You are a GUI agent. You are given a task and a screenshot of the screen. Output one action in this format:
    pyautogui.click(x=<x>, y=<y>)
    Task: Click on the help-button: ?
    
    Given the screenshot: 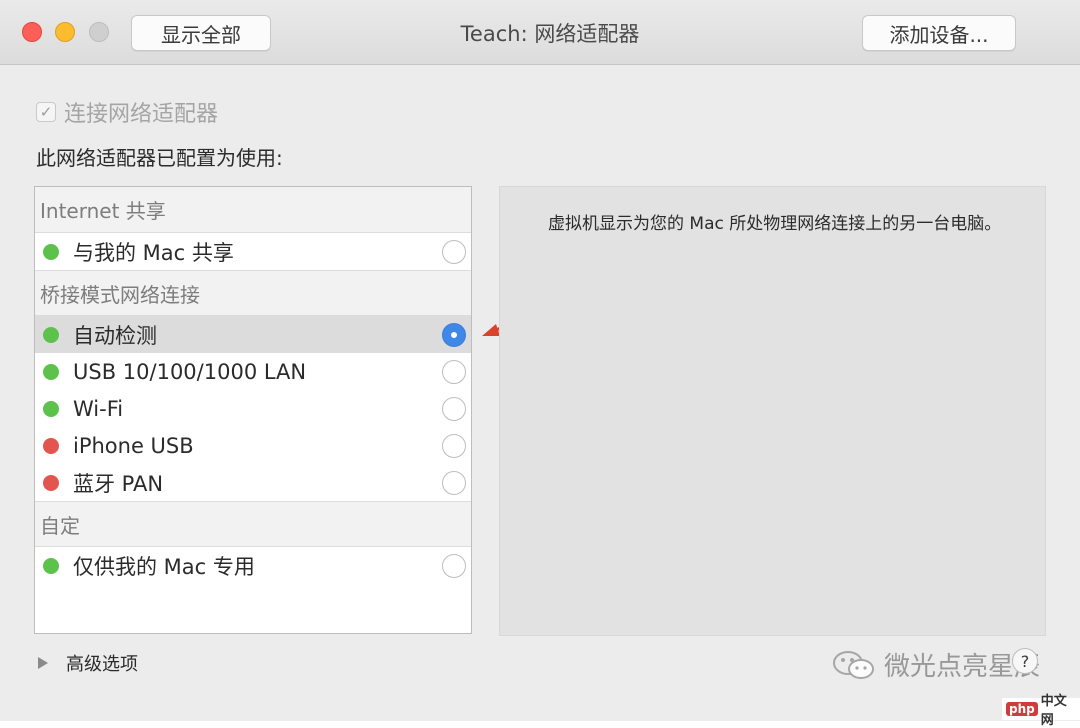 What is the action you would take?
    pyautogui.click(x=1025, y=661)
    